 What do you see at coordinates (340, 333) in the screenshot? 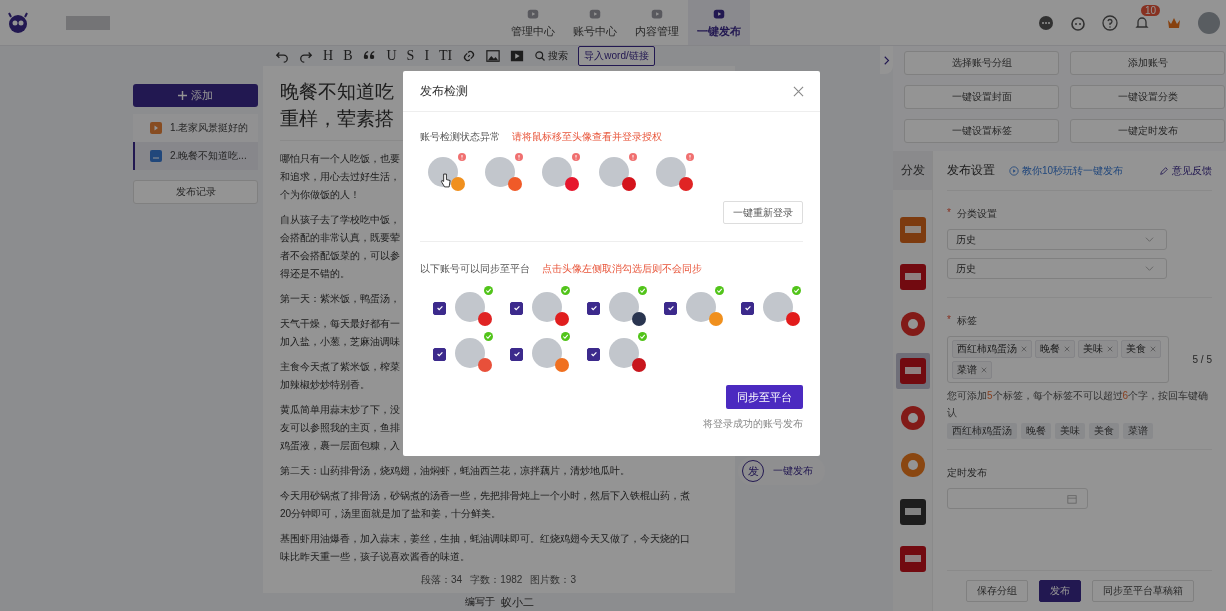
I see `article-paragraph: 天气干燥，每天最好都有一 加入盐，小葱，芝麻油调味` at bounding box center [340, 333].